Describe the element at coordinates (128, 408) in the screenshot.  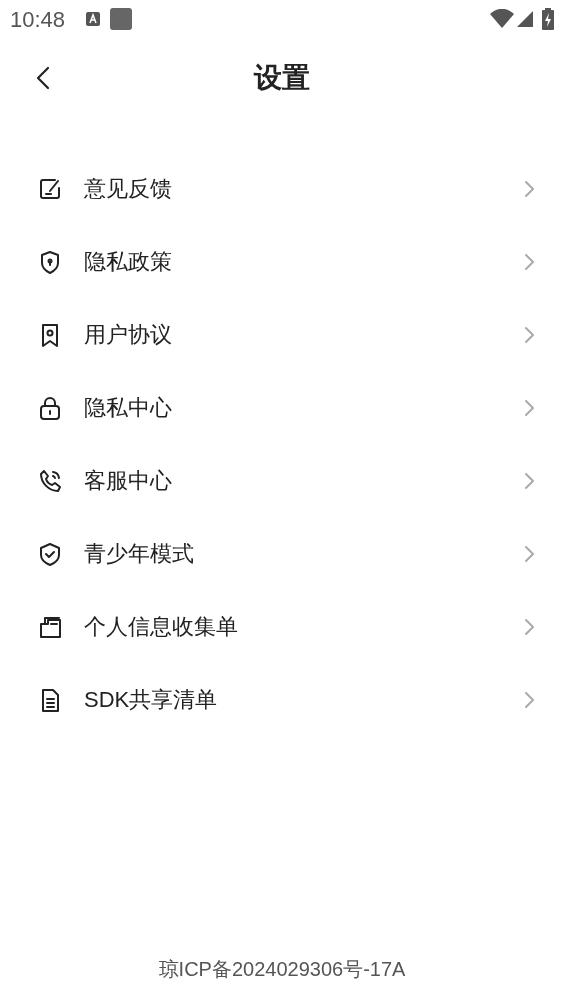
I see `menu-label: 隐私中心` at that location.